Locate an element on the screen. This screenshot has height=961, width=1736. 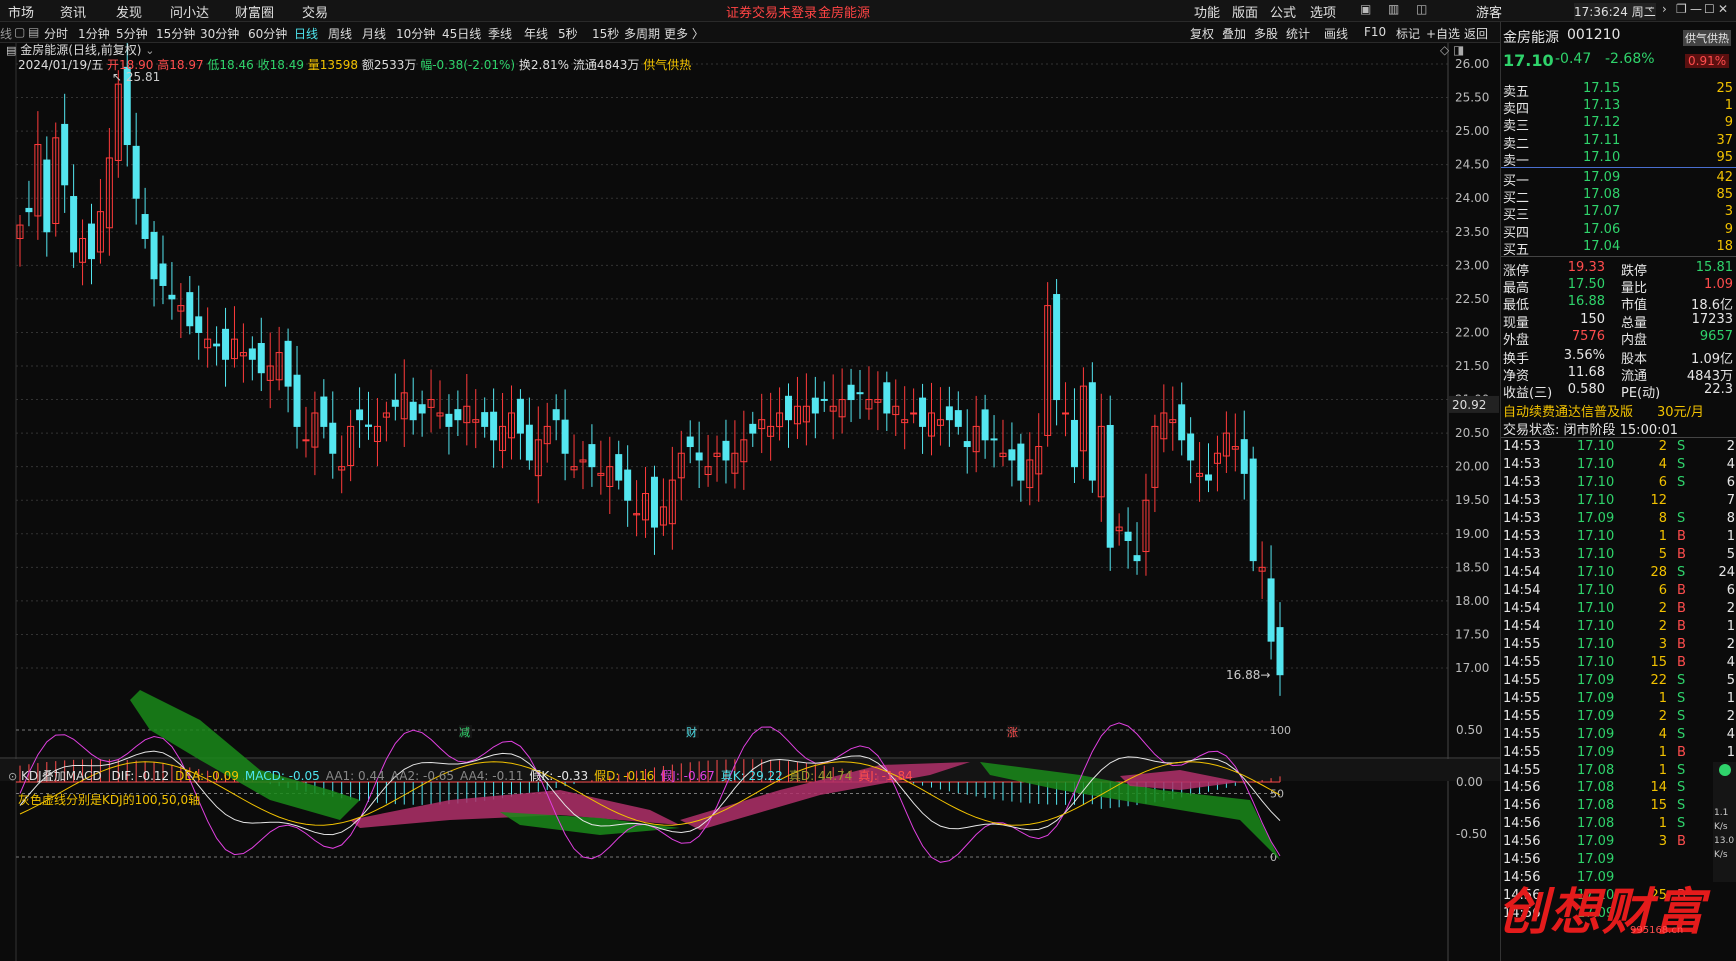
tool-button-7: +自选 is located at coordinates (1443, 33).